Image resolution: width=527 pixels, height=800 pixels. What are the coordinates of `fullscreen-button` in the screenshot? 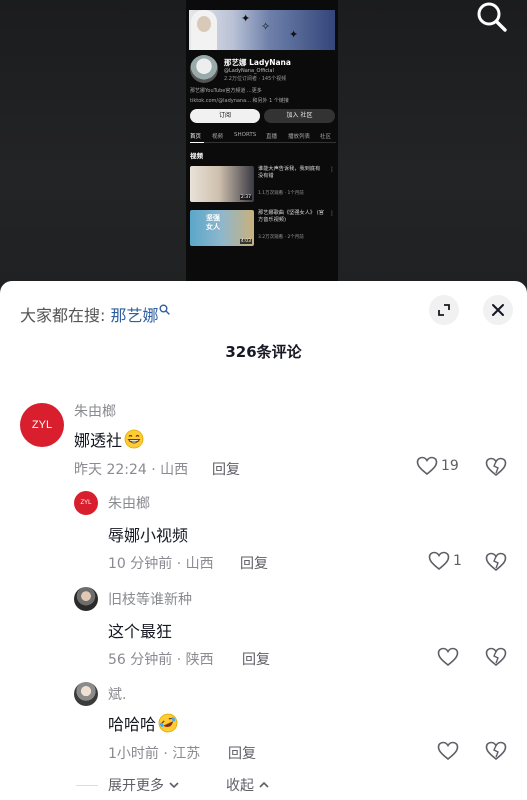 It's located at (444, 310).